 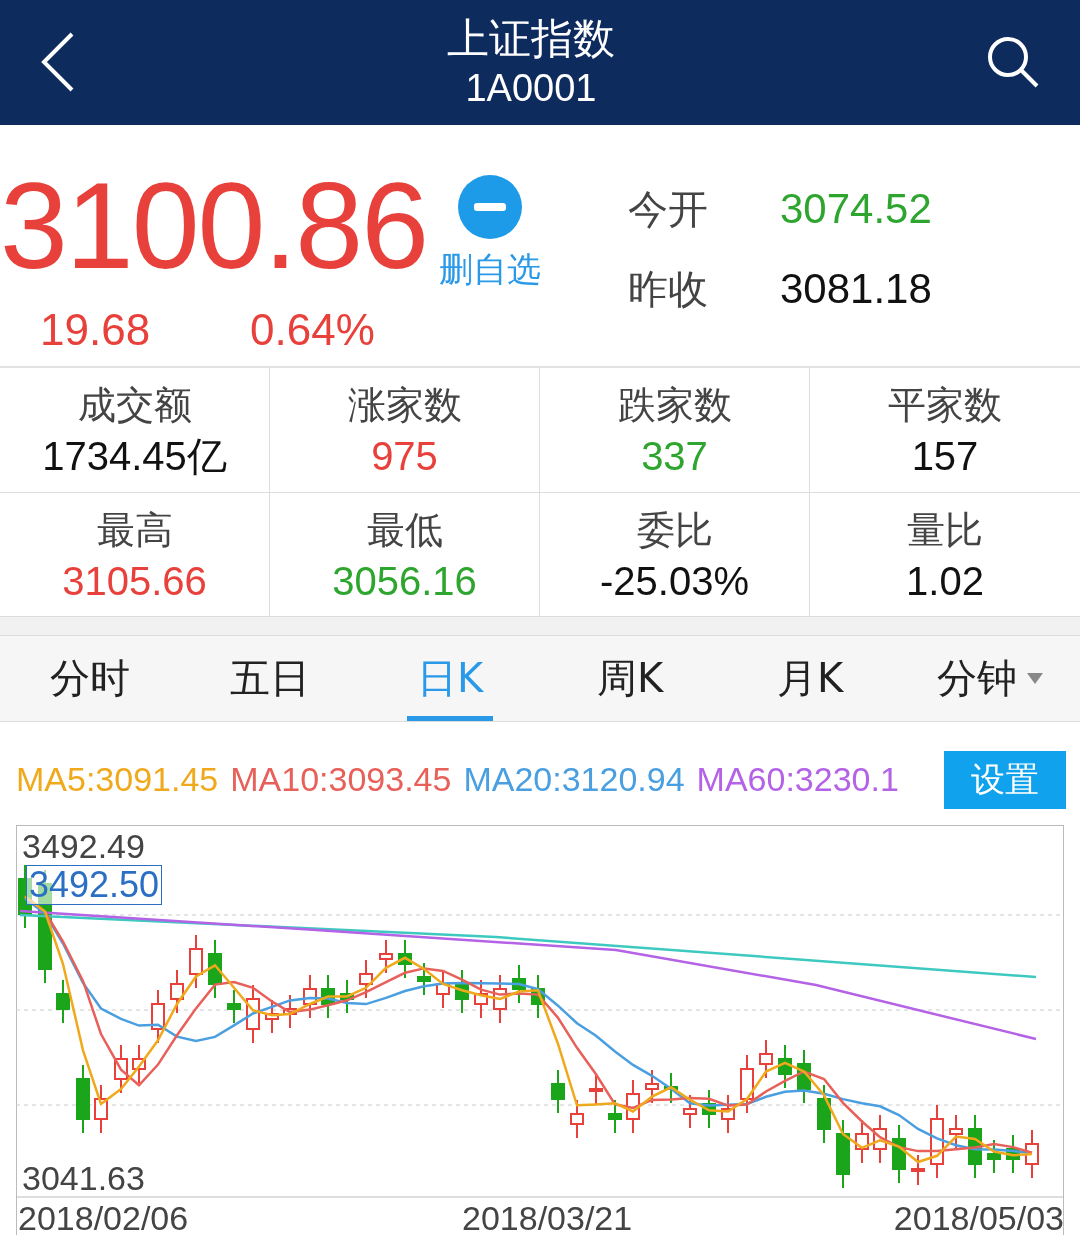 What do you see at coordinates (404, 581) in the screenshot?
I see `stat-value: 3056.16` at bounding box center [404, 581].